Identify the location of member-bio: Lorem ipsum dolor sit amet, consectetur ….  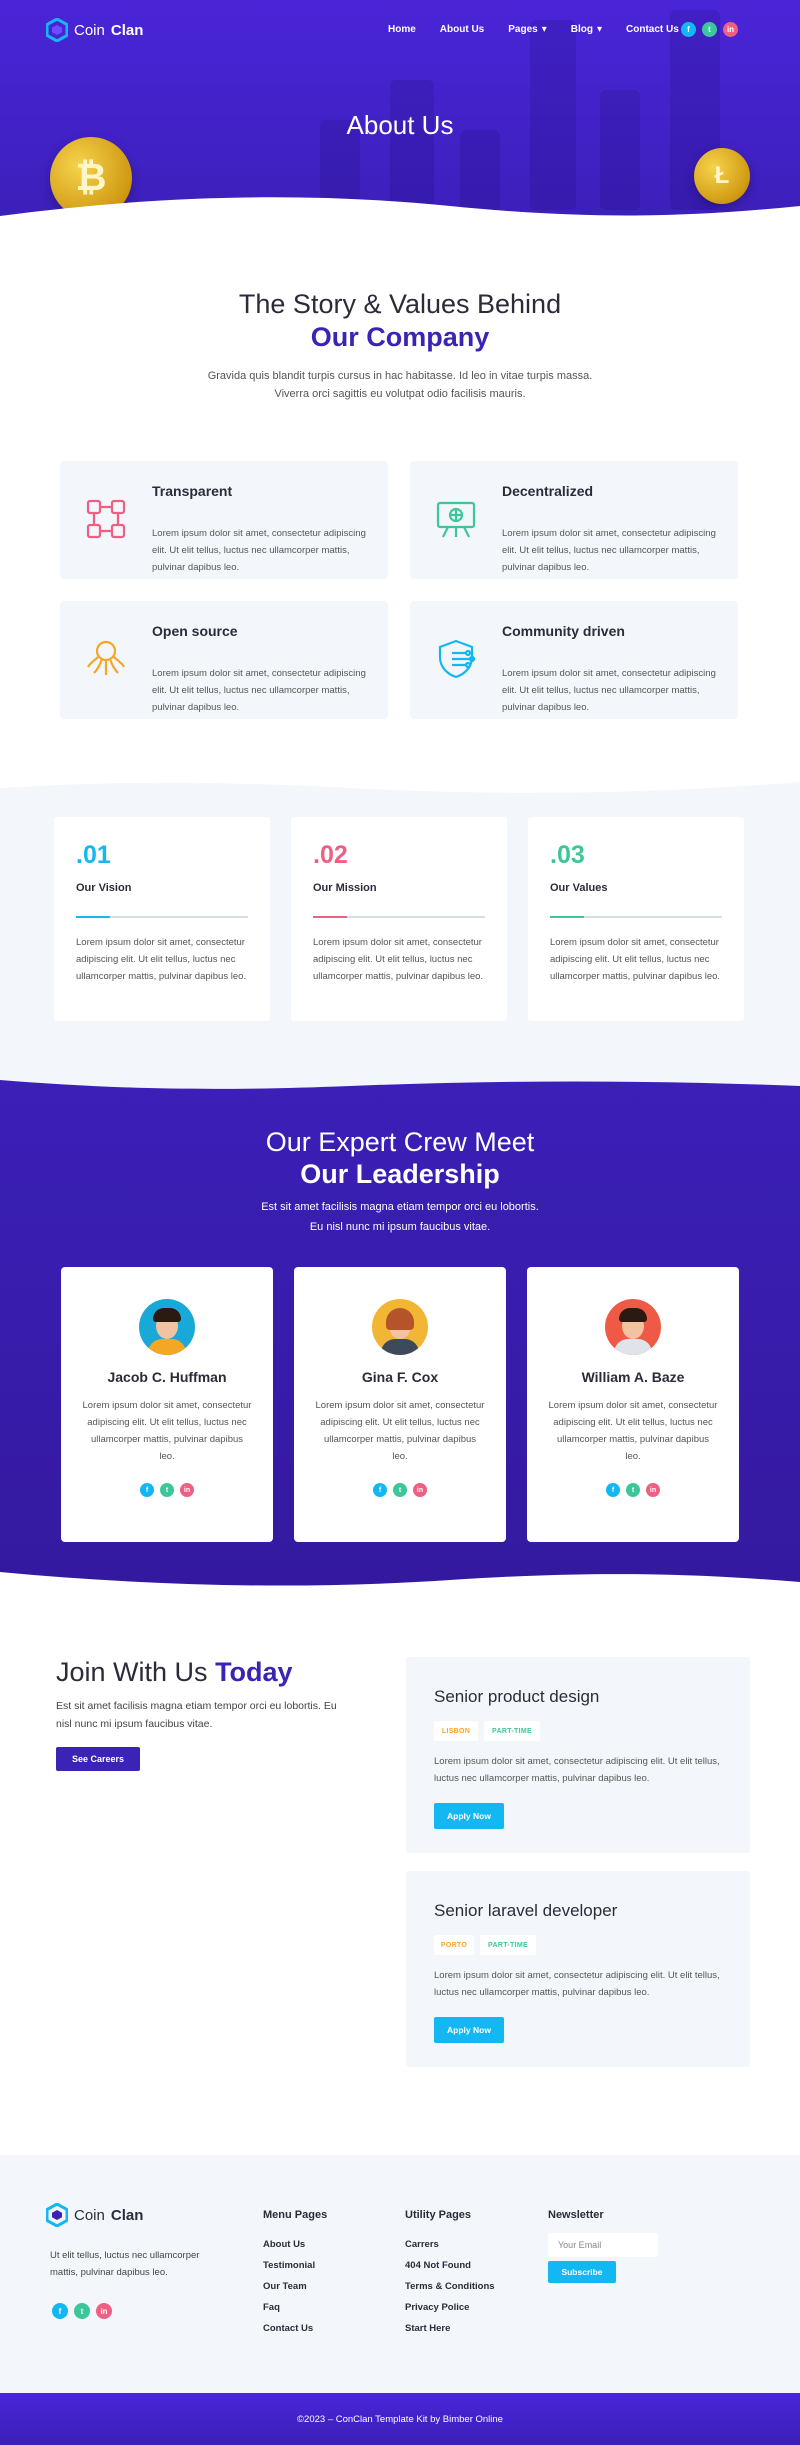
(400, 1431).